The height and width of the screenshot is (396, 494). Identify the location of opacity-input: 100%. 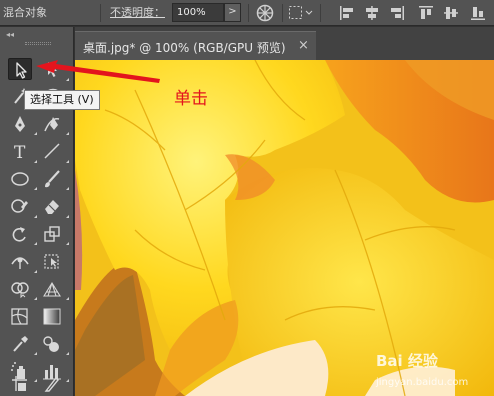
(198, 12).